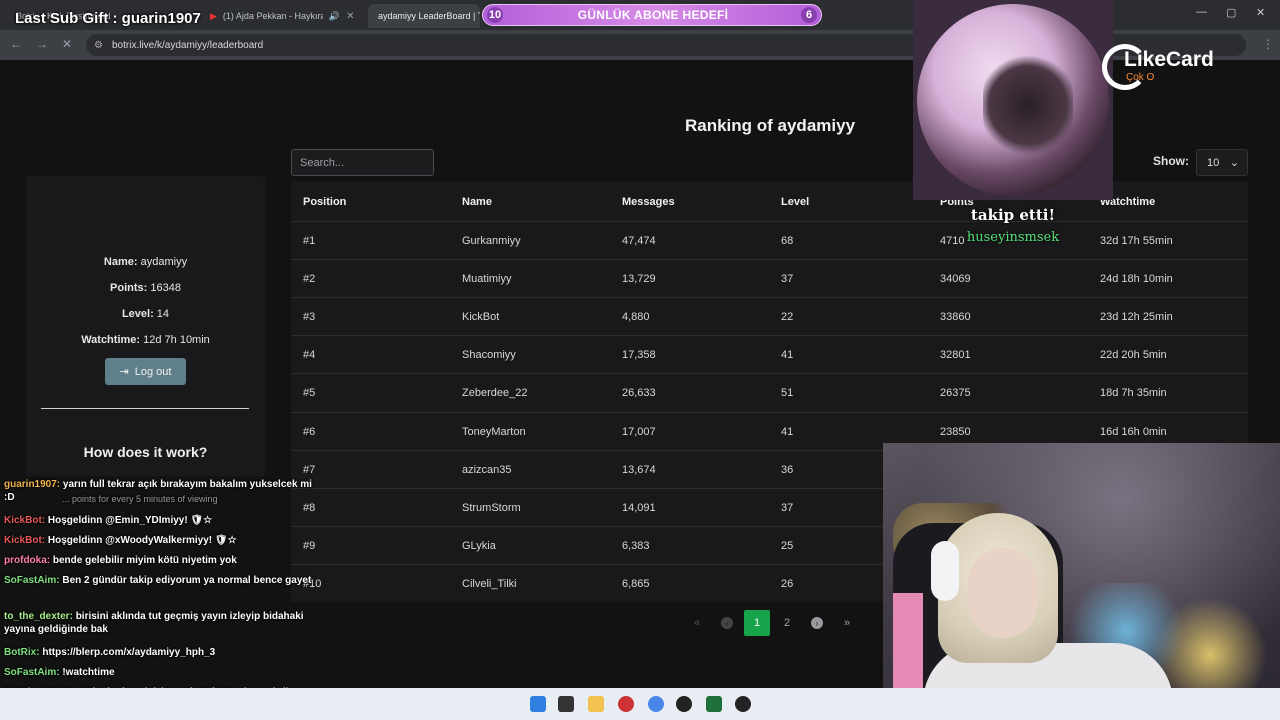 This screenshot has width=1280, height=720. Describe the element at coordinates (424, 16) in the screenshot. I see `tab-leaderboard: aydamiyy LeaderBoard | T` at that location.